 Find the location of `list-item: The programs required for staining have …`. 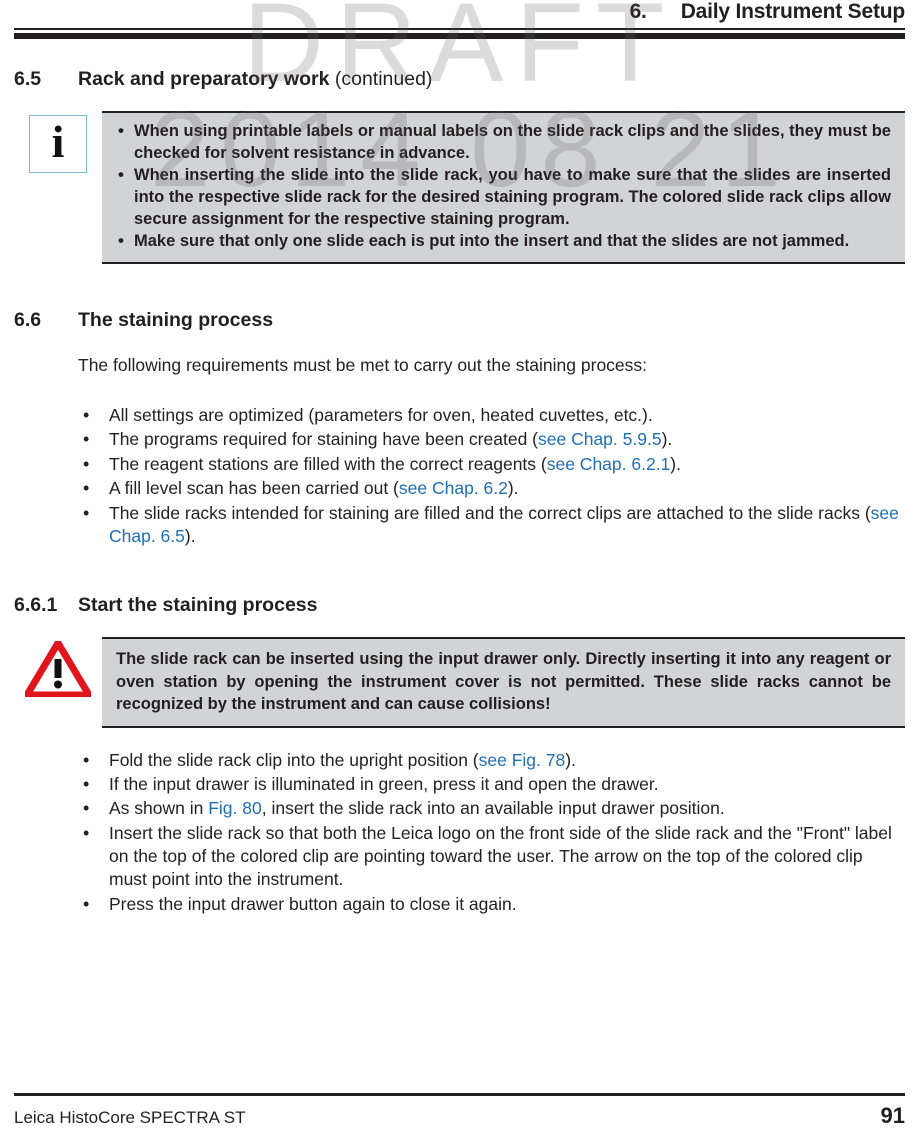

list-item: The programs required for staining have … is located at coordinates (491, 439).